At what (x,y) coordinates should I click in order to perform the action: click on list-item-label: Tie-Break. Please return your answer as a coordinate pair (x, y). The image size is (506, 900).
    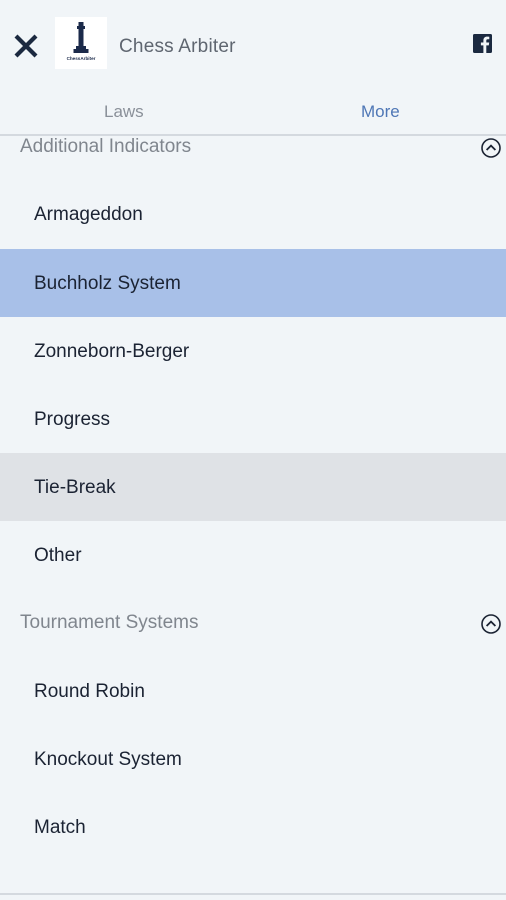
    Looking at the image, I should click on (75, 487).